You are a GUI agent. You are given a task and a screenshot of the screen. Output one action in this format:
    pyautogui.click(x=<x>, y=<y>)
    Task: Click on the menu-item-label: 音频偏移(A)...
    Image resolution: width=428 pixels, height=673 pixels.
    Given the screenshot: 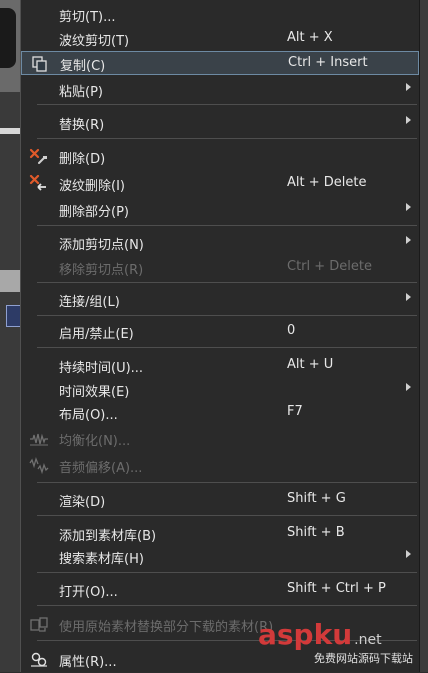 What is the action you would take?
    pyautogui.click(x=101, y=468)
    